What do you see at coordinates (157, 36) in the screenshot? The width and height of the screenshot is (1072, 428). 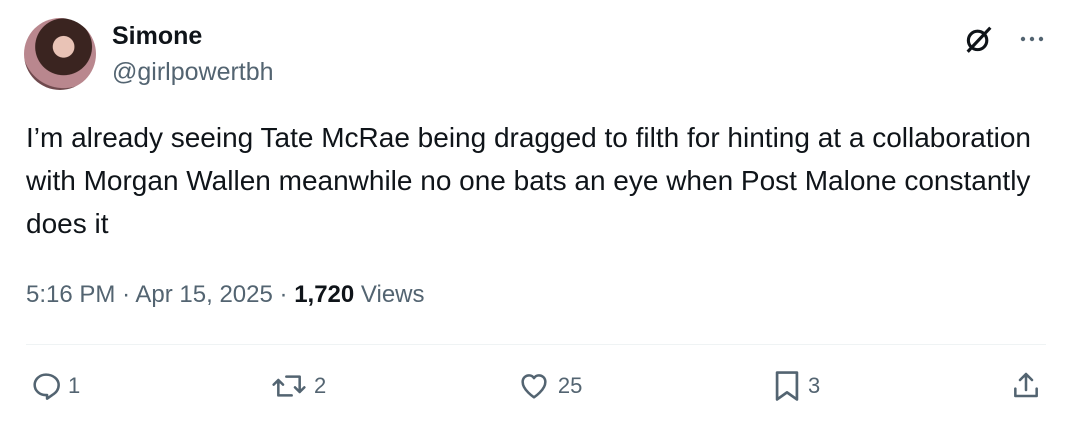 I see `display-name: Simone` at bounding box center [157, 36].